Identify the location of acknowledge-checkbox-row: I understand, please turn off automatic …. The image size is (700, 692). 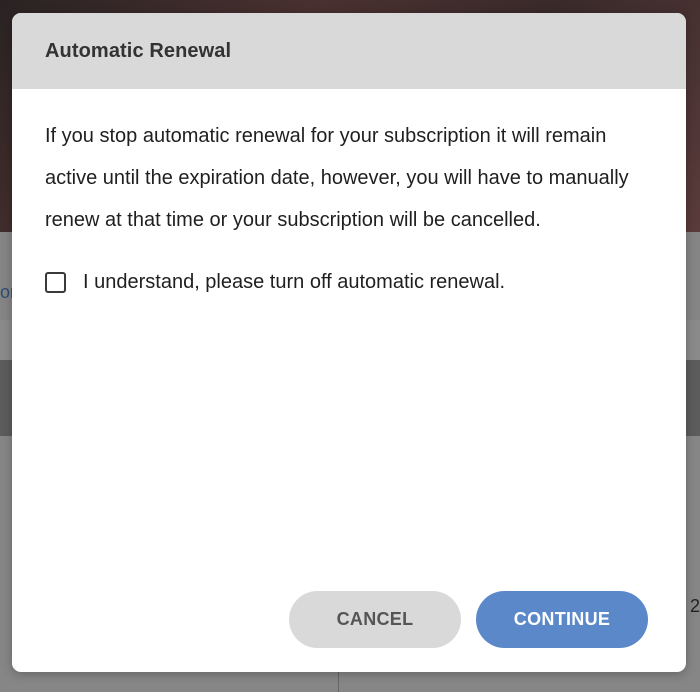
(345, 282).